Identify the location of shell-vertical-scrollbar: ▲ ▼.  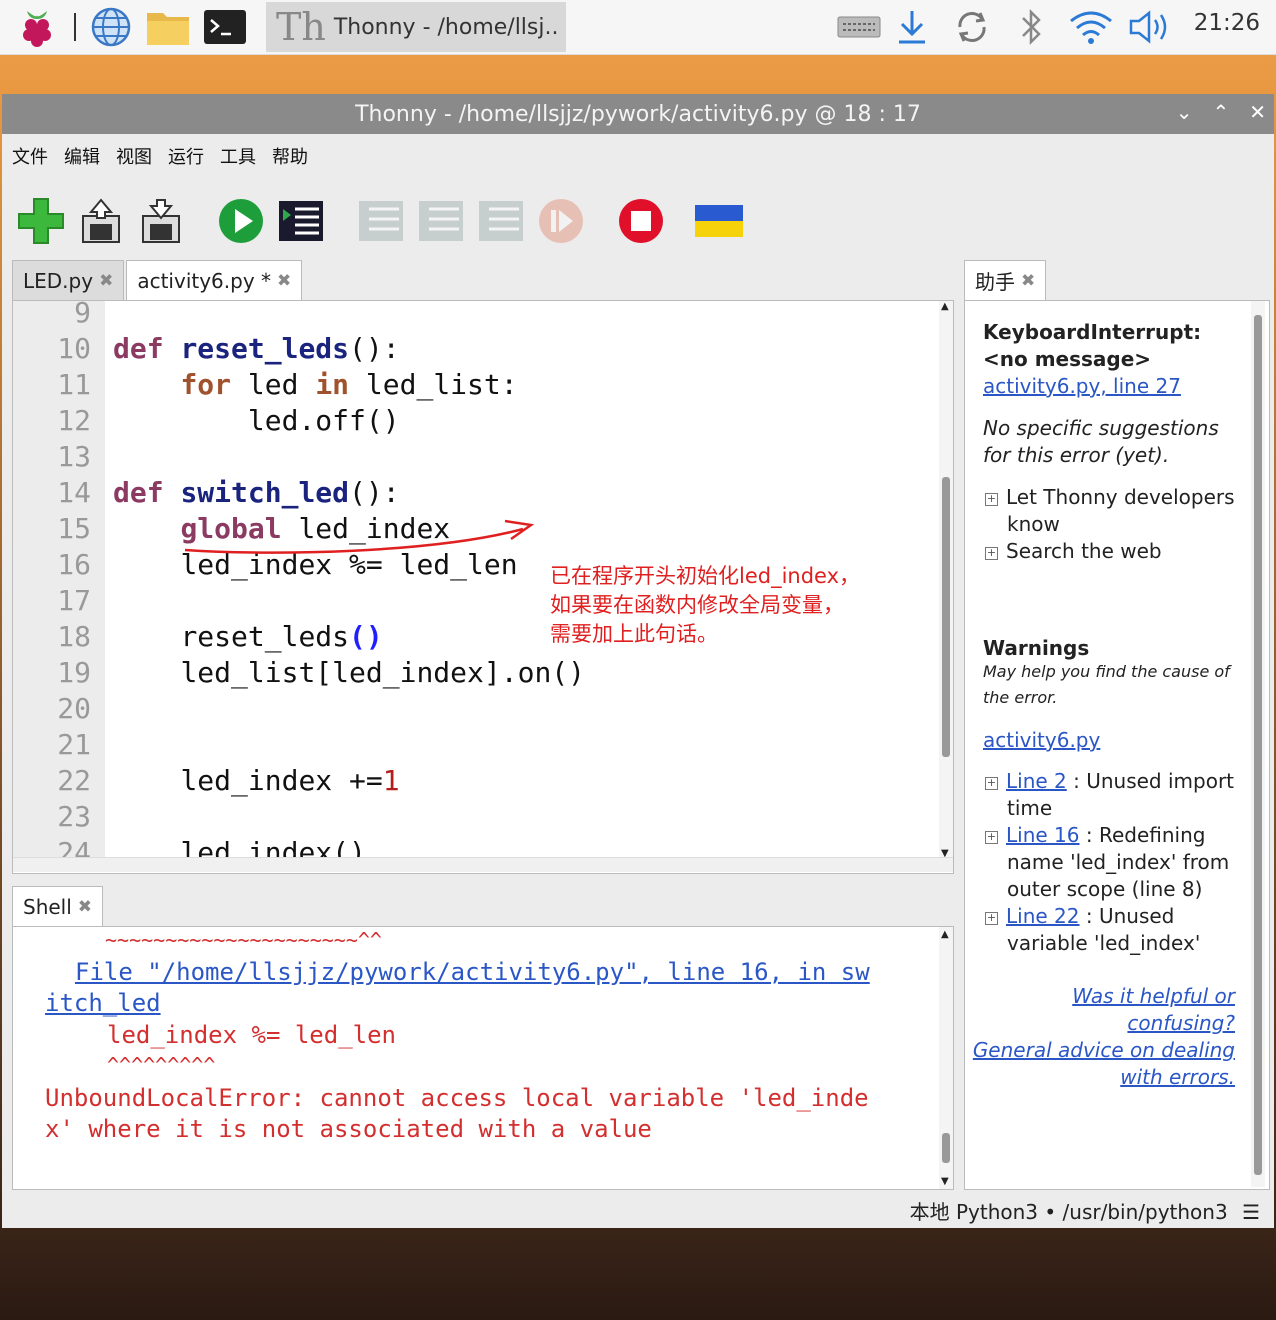
(946, 1058).